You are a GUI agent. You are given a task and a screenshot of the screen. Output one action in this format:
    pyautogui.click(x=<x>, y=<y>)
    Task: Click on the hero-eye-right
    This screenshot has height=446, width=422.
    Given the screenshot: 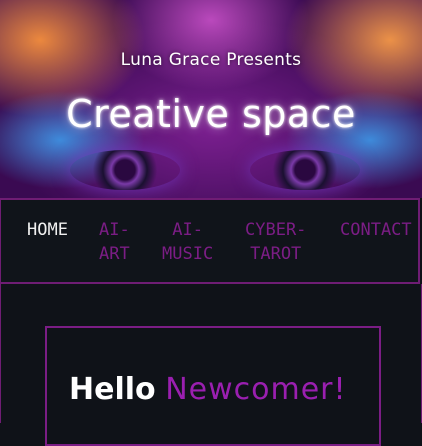 What is the action you would take?
    pyautogui.click(x=305, y=170)
    